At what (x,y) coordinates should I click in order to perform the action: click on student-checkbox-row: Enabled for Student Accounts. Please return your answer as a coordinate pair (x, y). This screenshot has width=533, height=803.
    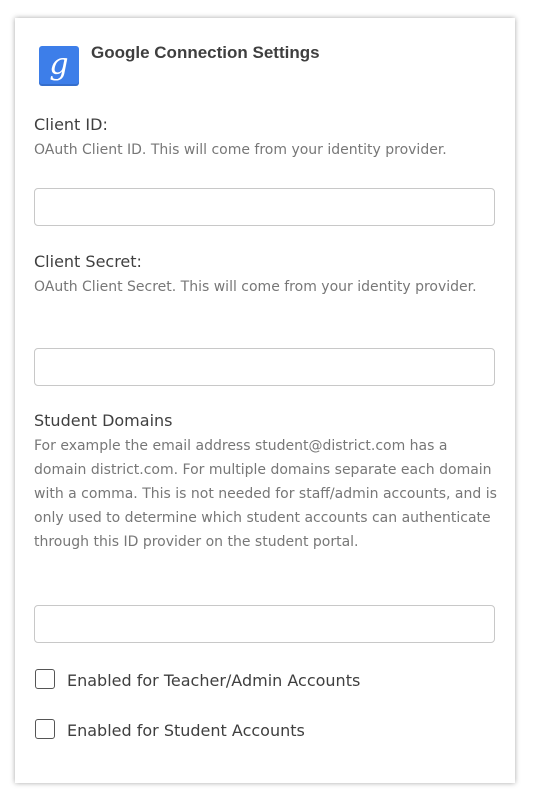
    Looking at the image, I should click on (255, 730).